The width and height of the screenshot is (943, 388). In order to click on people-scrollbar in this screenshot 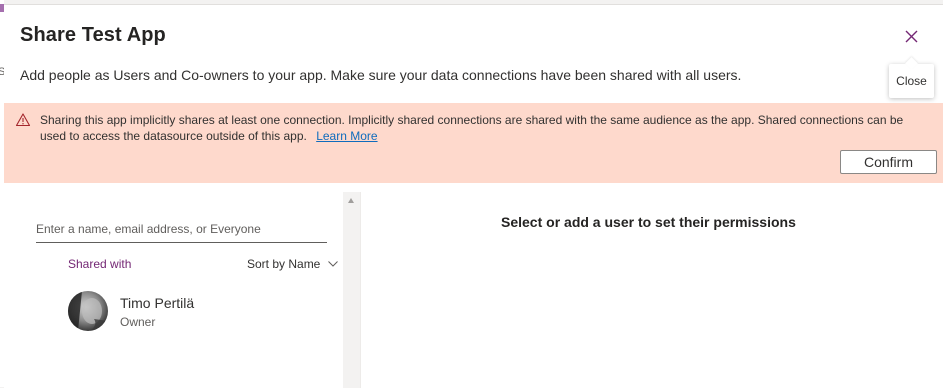, I will do `click(351, 290)`.